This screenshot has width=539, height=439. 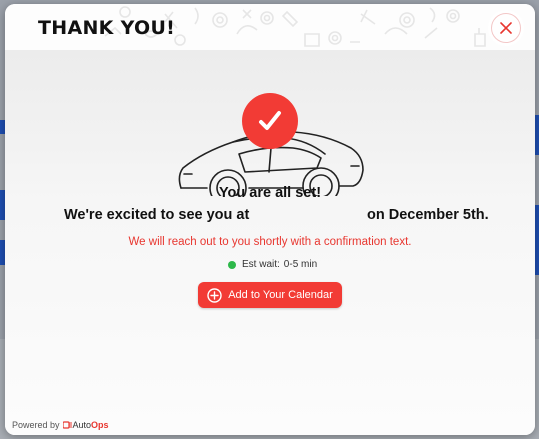 What do you see at coordinates (157, 215) in the screenshot?
I see `appointment-prefix: We're excited to see you at` at bounding box center [157, 215].